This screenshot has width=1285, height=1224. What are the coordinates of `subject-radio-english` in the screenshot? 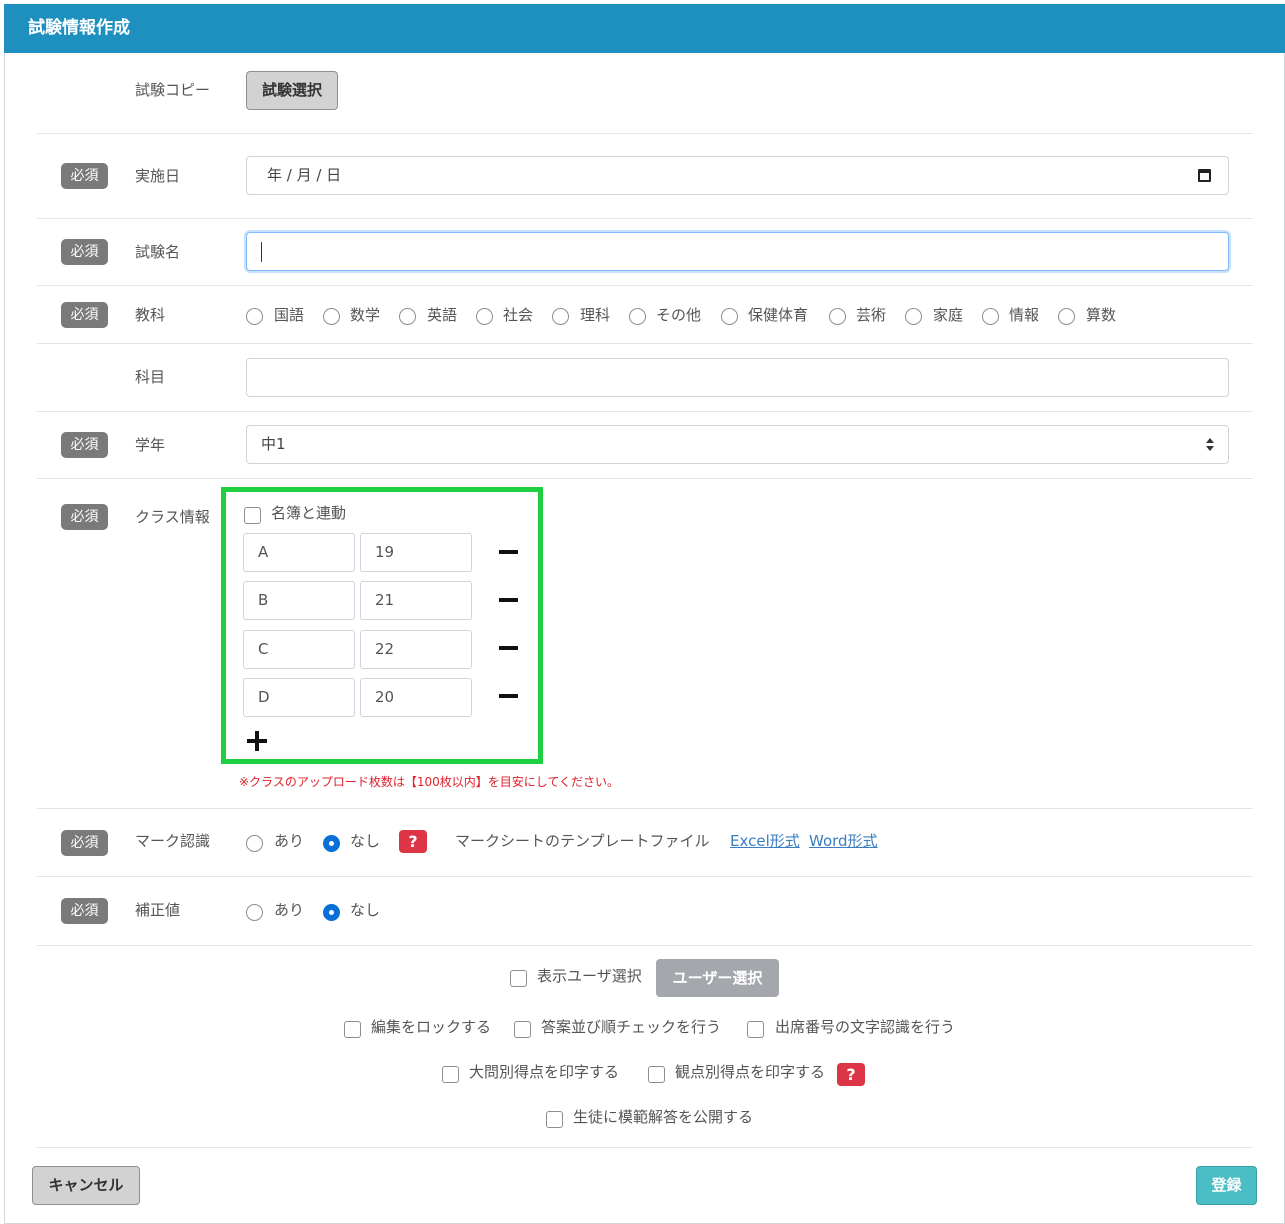 It's located at (407, 316).